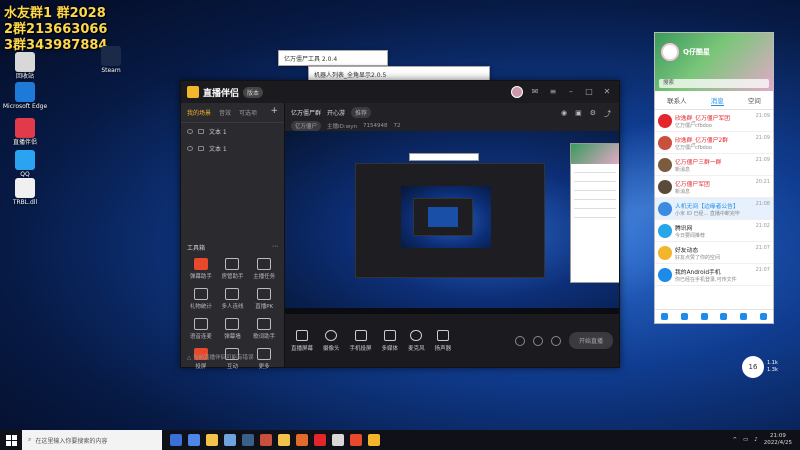 The image size is (800, 450). Describe the element at coordinates (684, 316) in the screenshot. I see `contacts-icon` at that location.